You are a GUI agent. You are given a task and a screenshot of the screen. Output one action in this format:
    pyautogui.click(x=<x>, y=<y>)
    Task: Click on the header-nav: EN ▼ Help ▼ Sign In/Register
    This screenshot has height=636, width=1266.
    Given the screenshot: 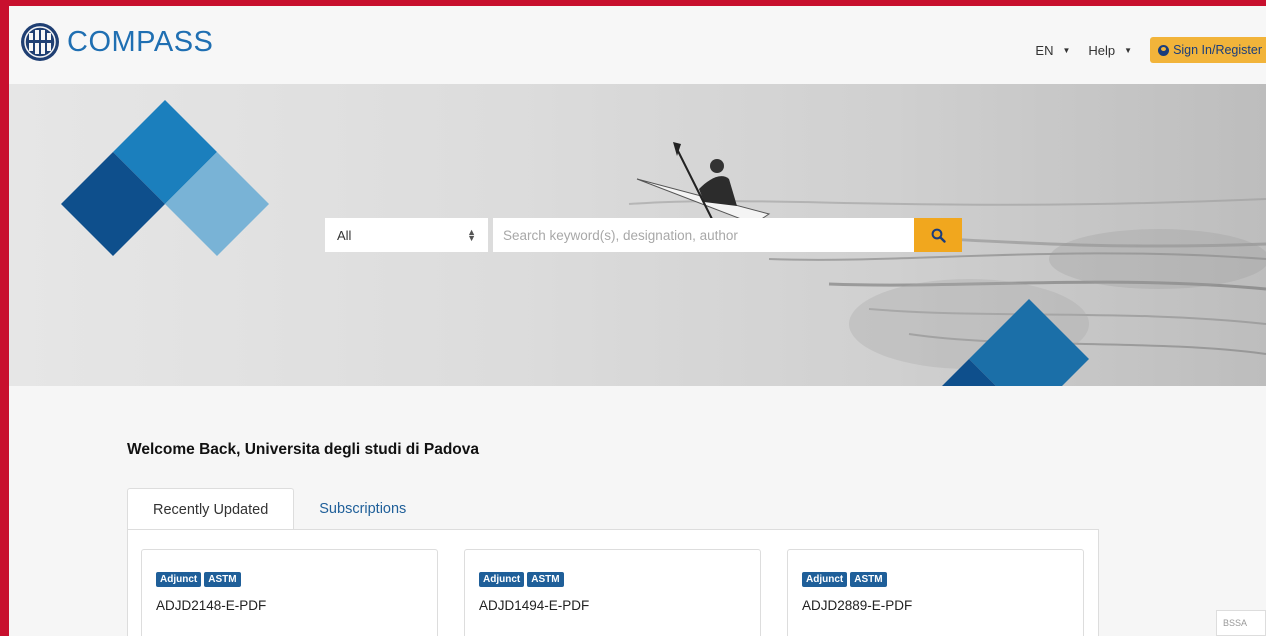 What is the action you would take?
    pyautogui.click(x=1150, y=50)
    